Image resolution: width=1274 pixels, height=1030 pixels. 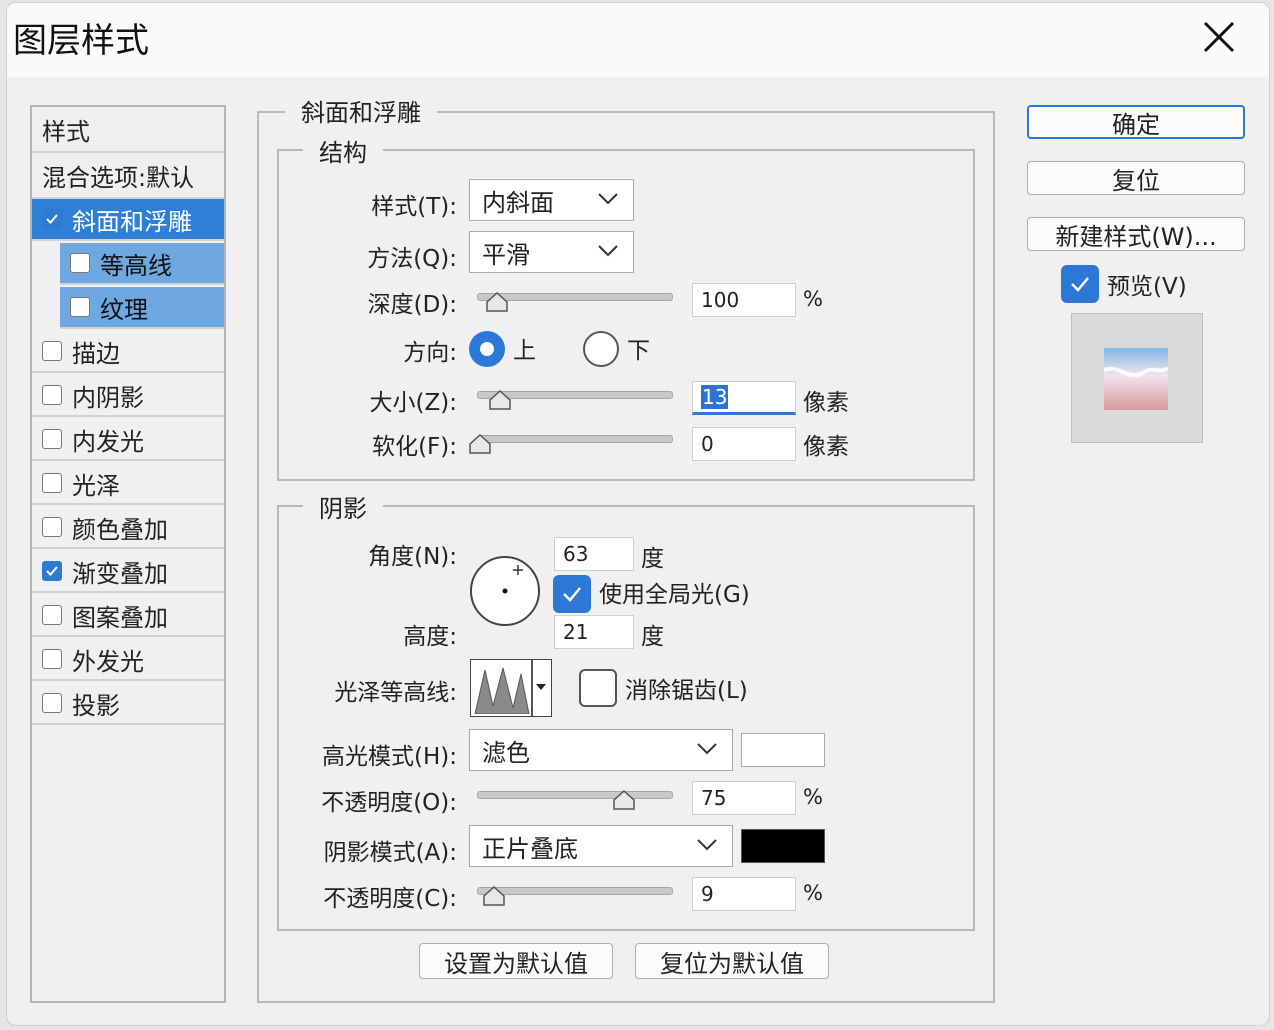 I want to click on soften-unit: 像素, so click(x=826, y=447).